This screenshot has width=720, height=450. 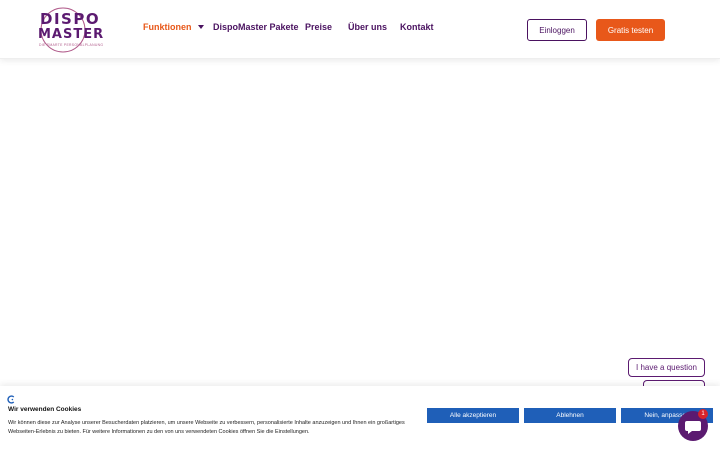 What do you see at coordinates (318, 27) in the screenshot?
I see `nav-item-preise: Preise` at bounding box center [318, 27].